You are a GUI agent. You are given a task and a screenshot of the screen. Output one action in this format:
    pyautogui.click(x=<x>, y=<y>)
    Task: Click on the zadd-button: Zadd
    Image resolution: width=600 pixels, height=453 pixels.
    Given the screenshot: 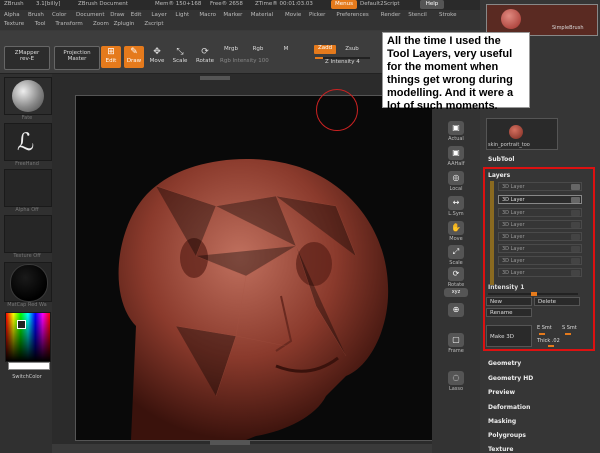 What is the action you would take?
    pyautogui.click(x=325, y=49)
    